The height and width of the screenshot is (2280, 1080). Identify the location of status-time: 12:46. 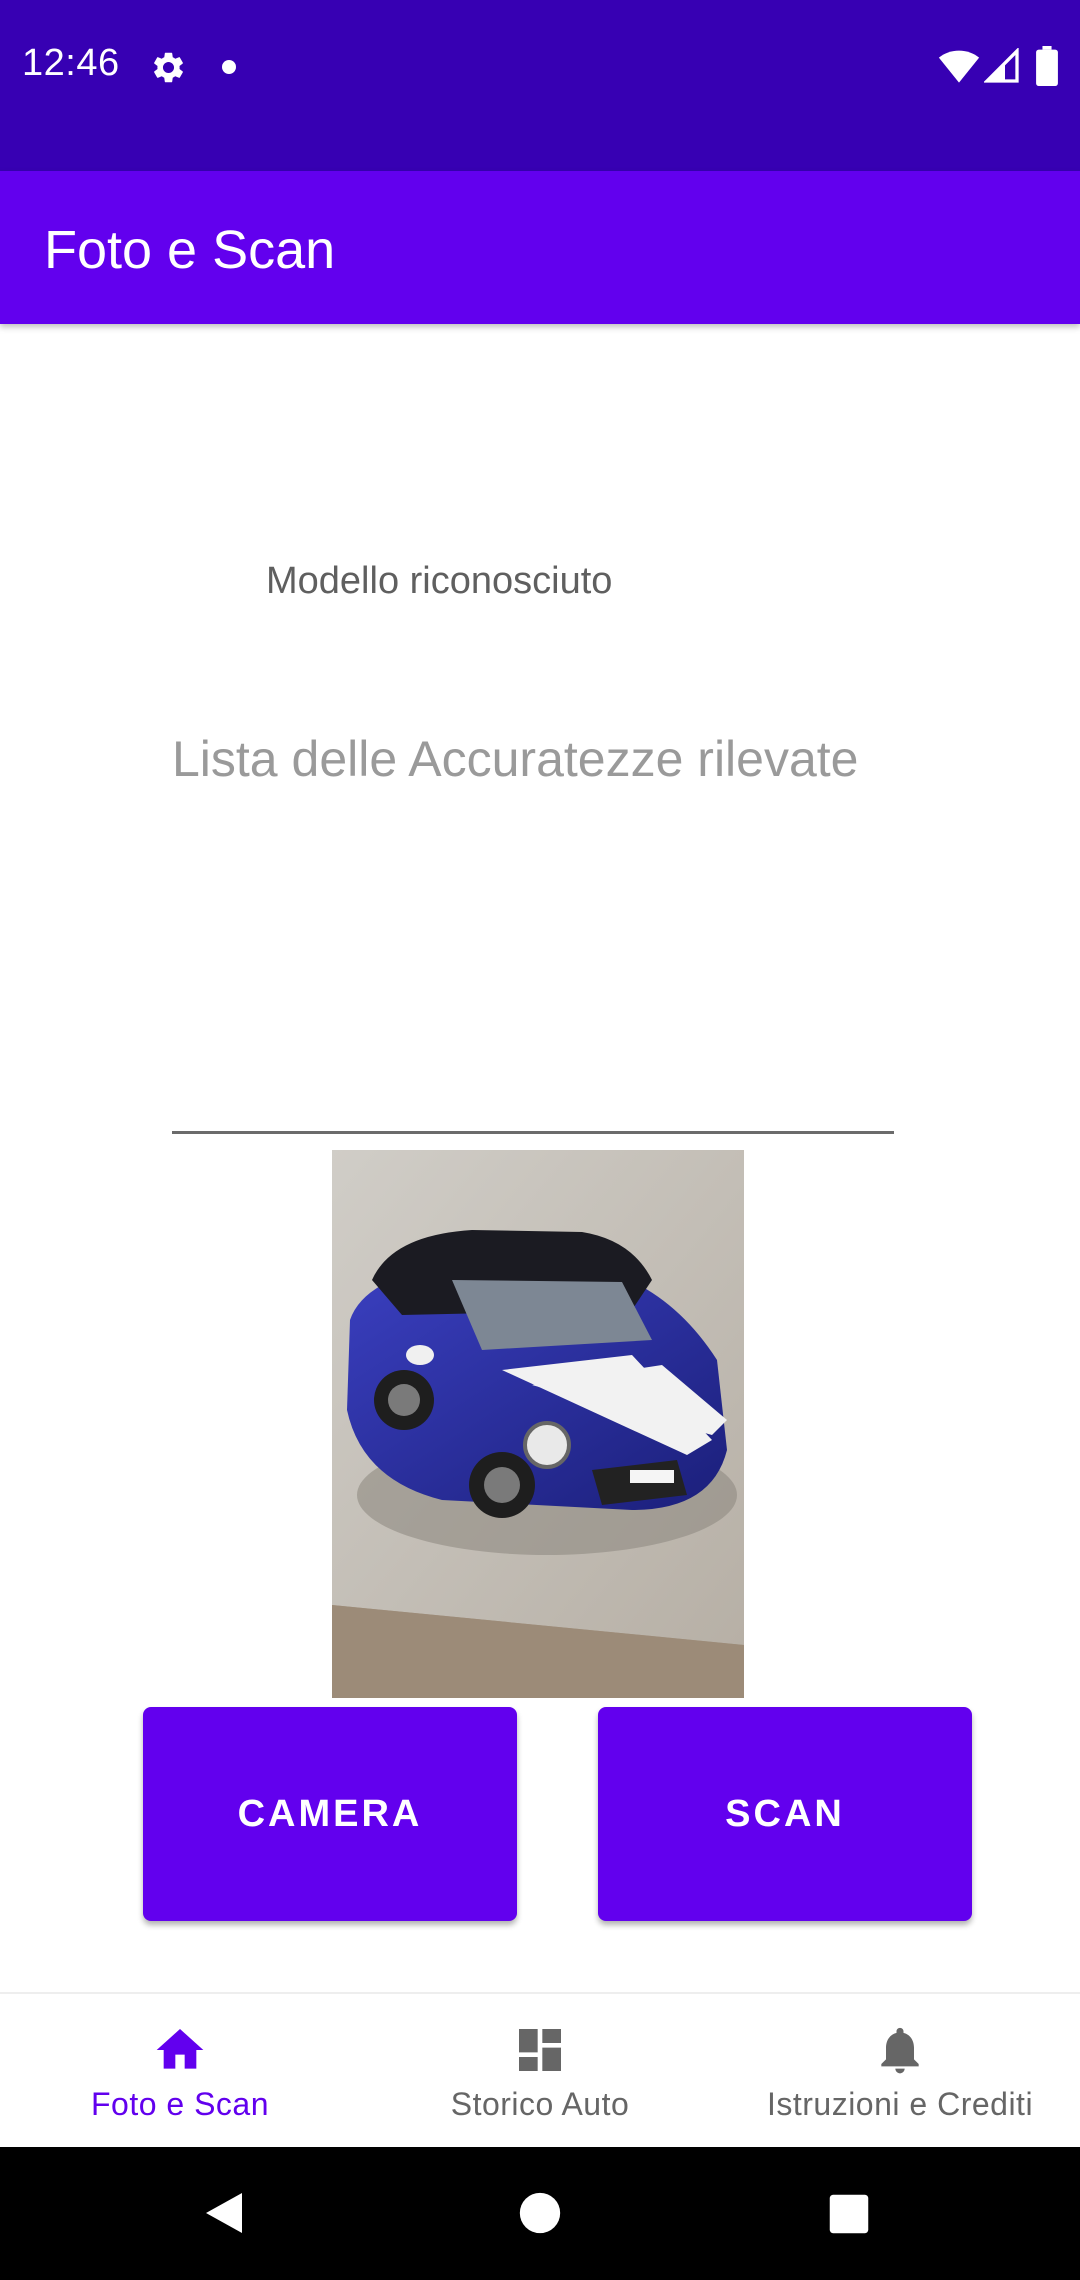
(71, 63).